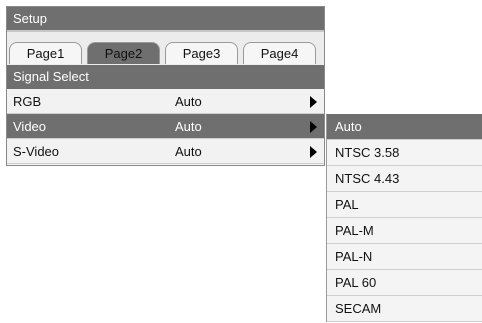  I want to click on row-label: Video, so click(30, 126).